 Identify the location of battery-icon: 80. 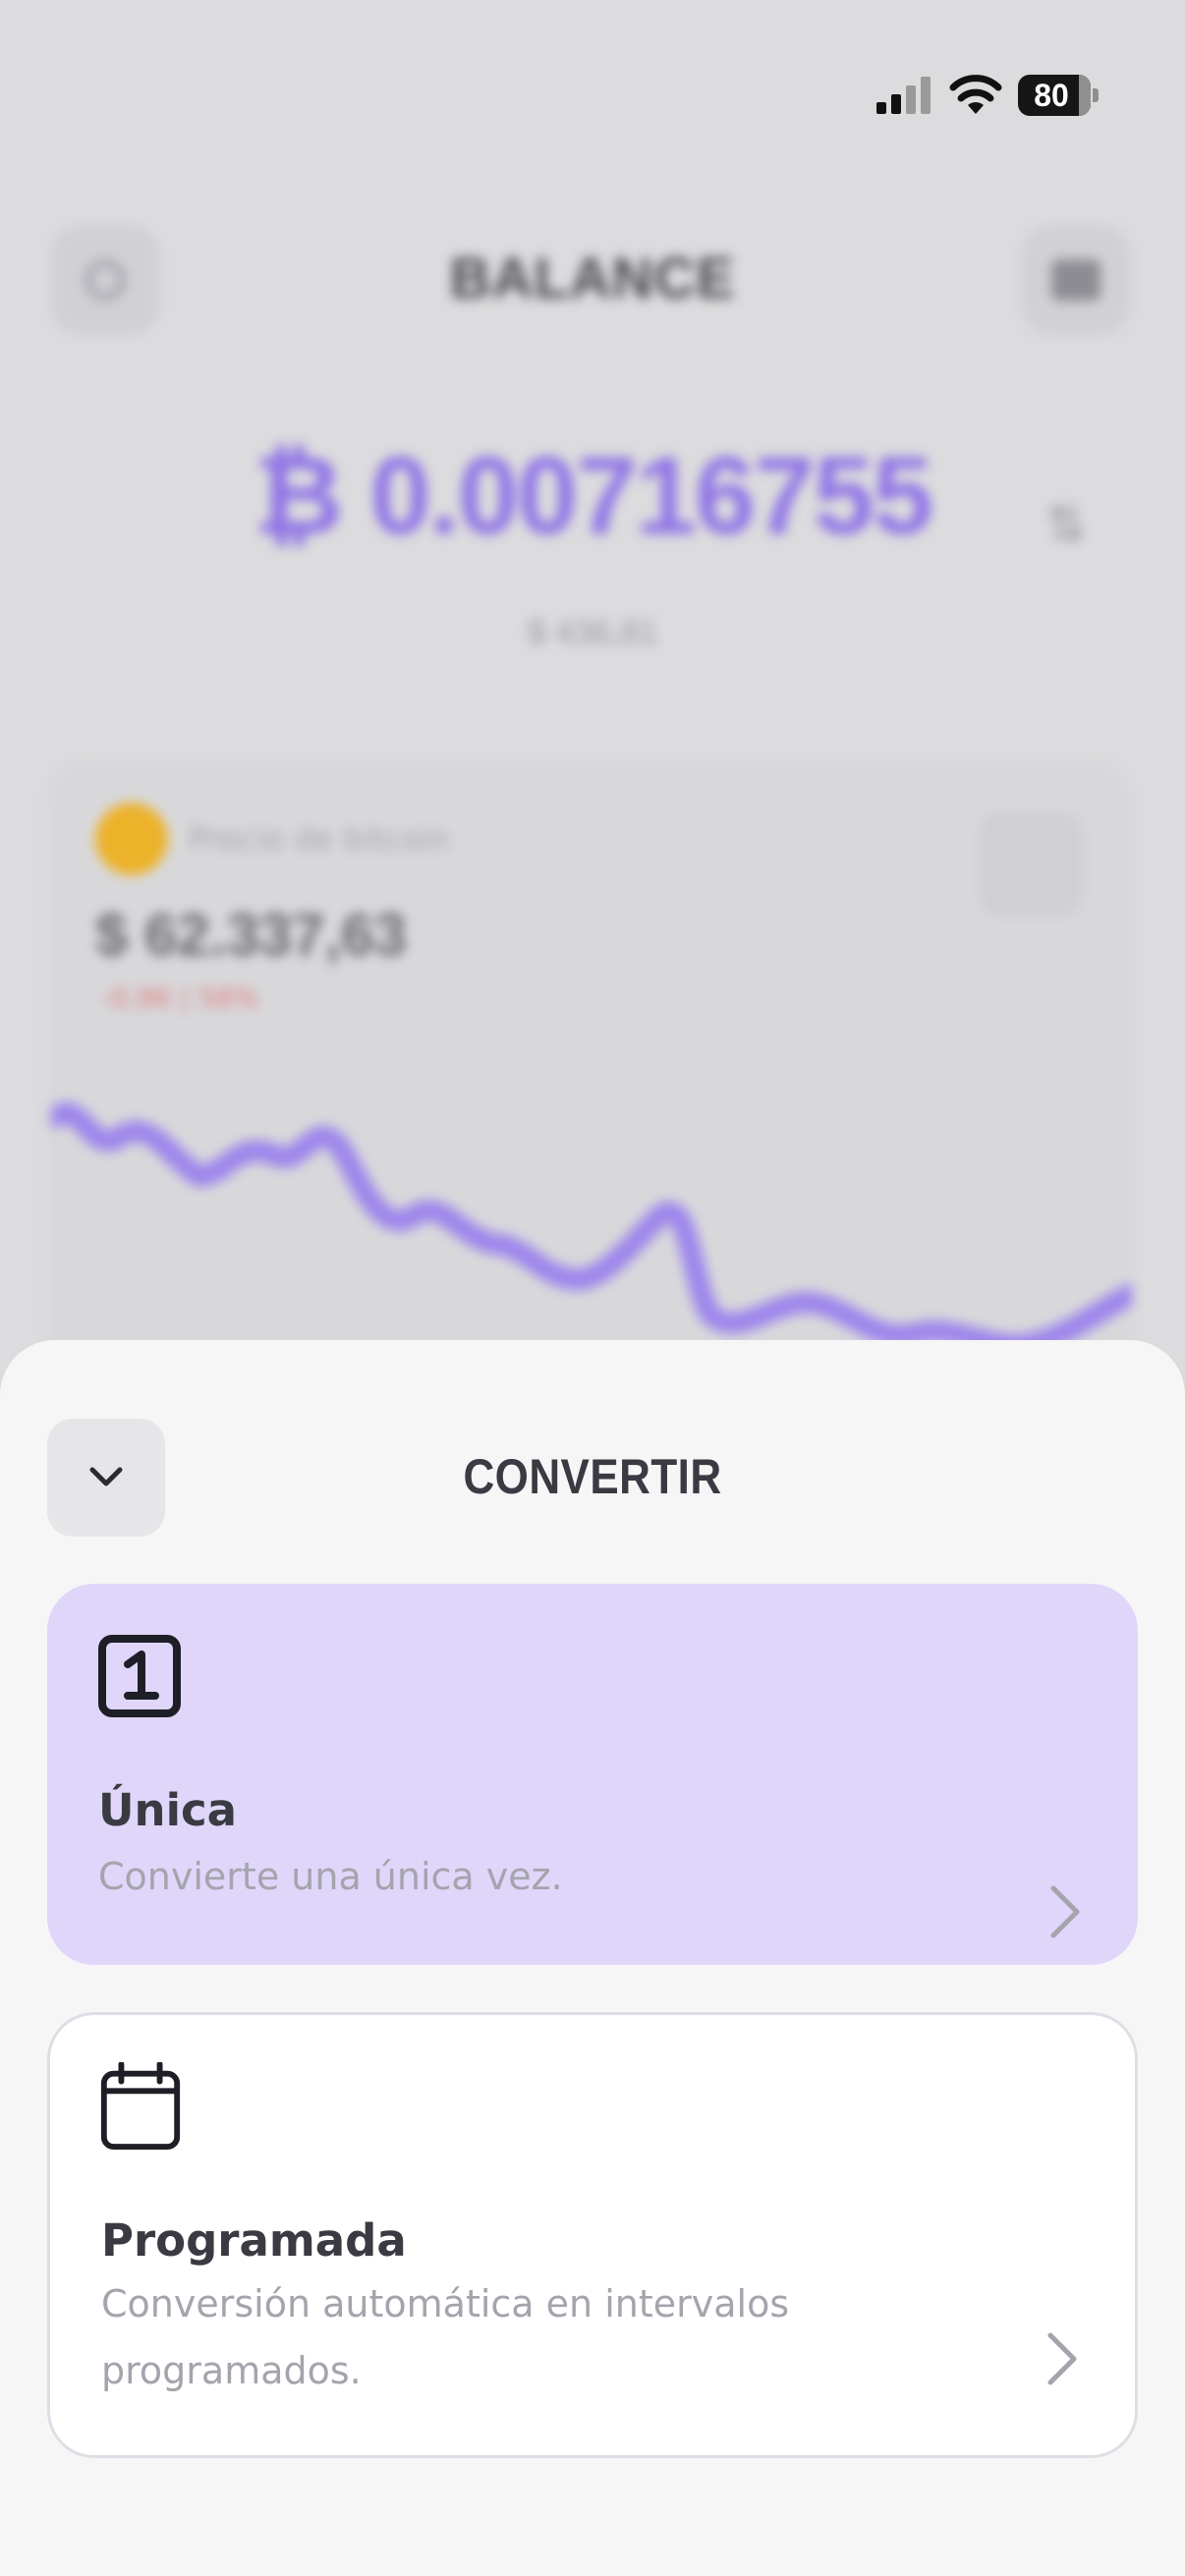
(1058, 95).